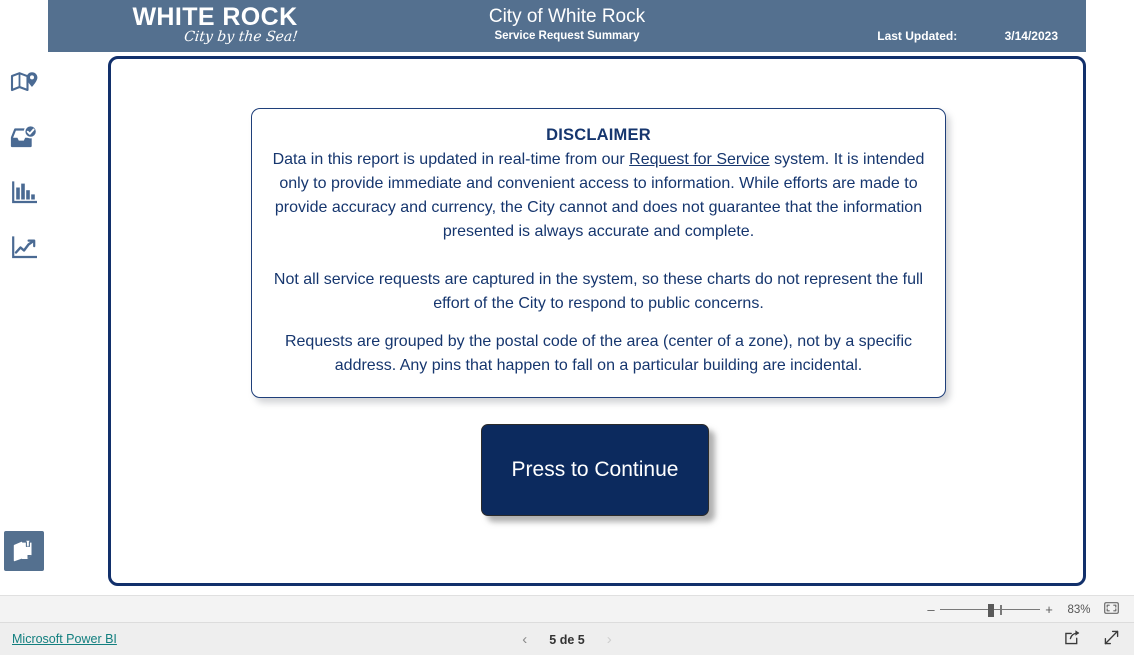 The width and height of the screenshot is (1134, 655). What do you see at coordinates (567, 608) in the screenshot?
I see `zoom-toolbar: – + 83%` at bounding box center [567, 608].